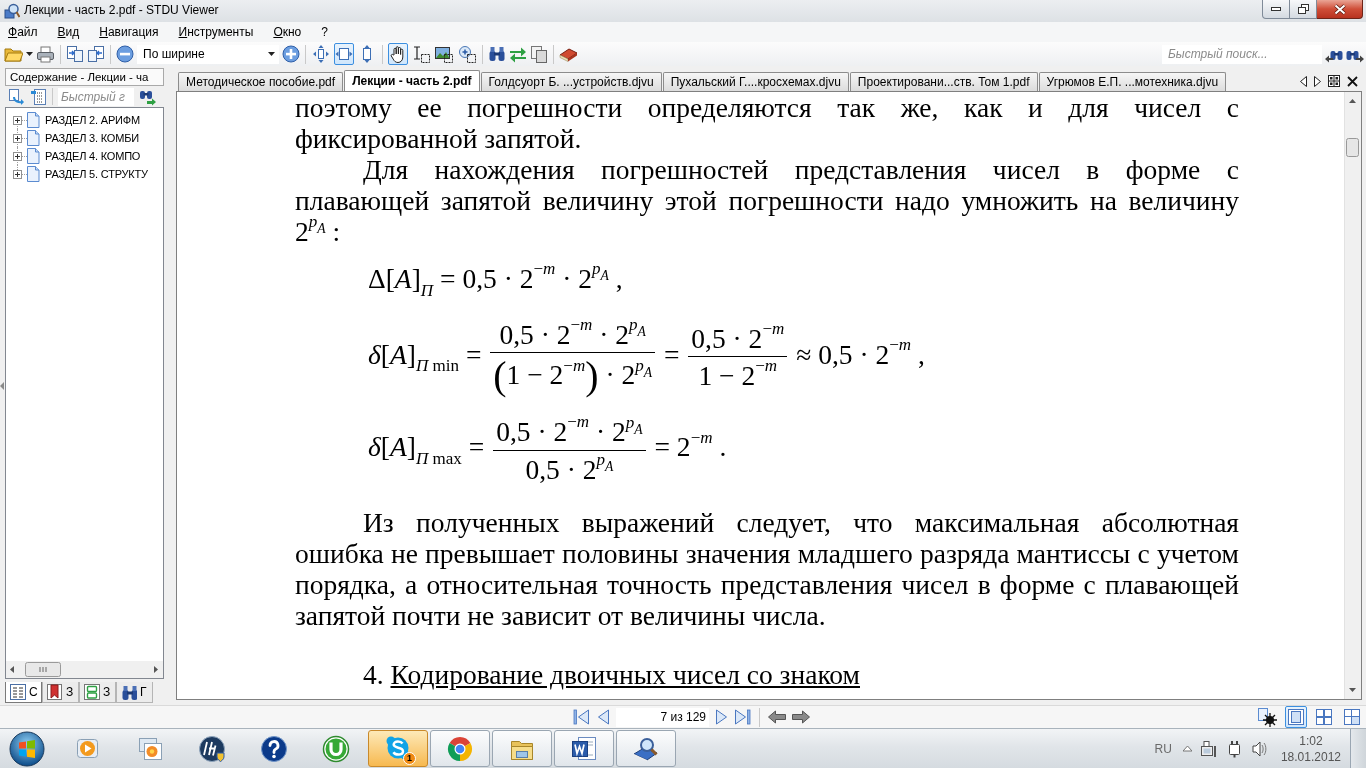 Image resolution: width=1366 pixels, height=768 pixels. Describe the element at coordinates (261, 81) in the screenshot. I see `document-tab: Методическое пособие.pdf` at that location.